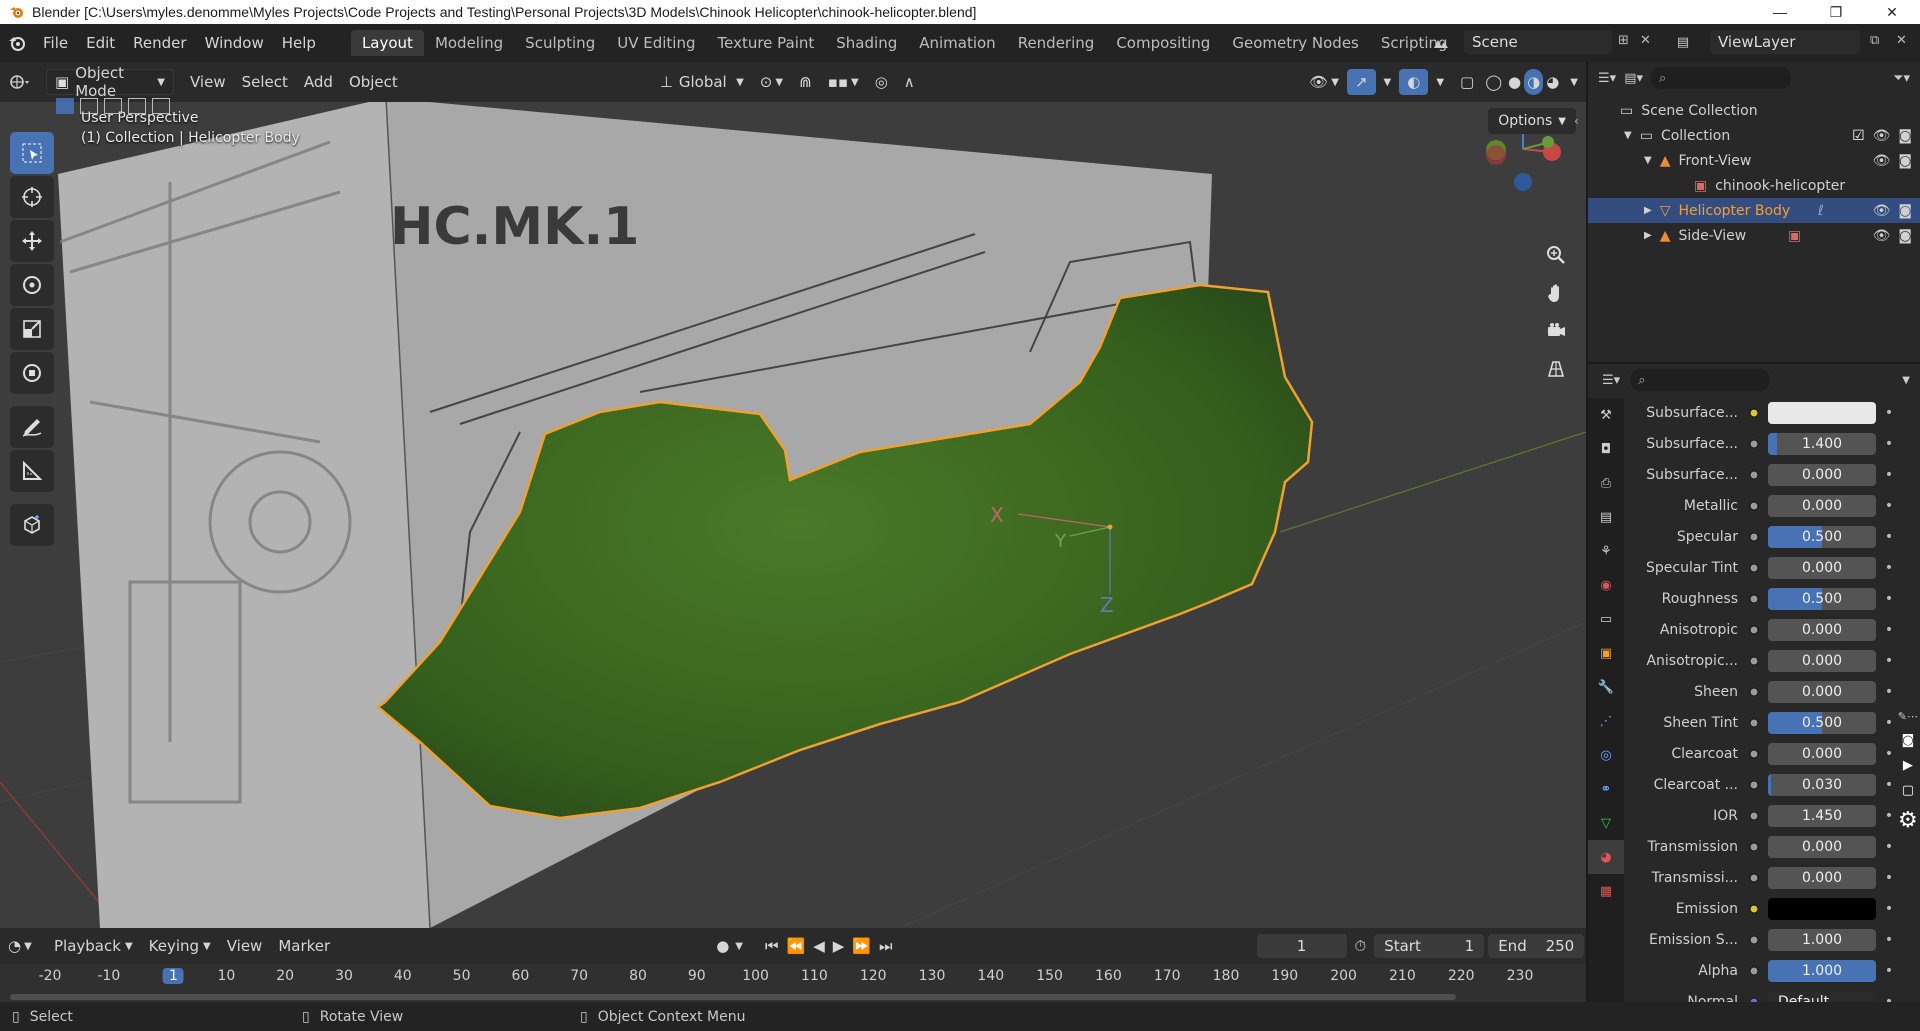 The image size is (1920, 1031). I want to click on checkbox-icon: ☑, so click(1858, 136).